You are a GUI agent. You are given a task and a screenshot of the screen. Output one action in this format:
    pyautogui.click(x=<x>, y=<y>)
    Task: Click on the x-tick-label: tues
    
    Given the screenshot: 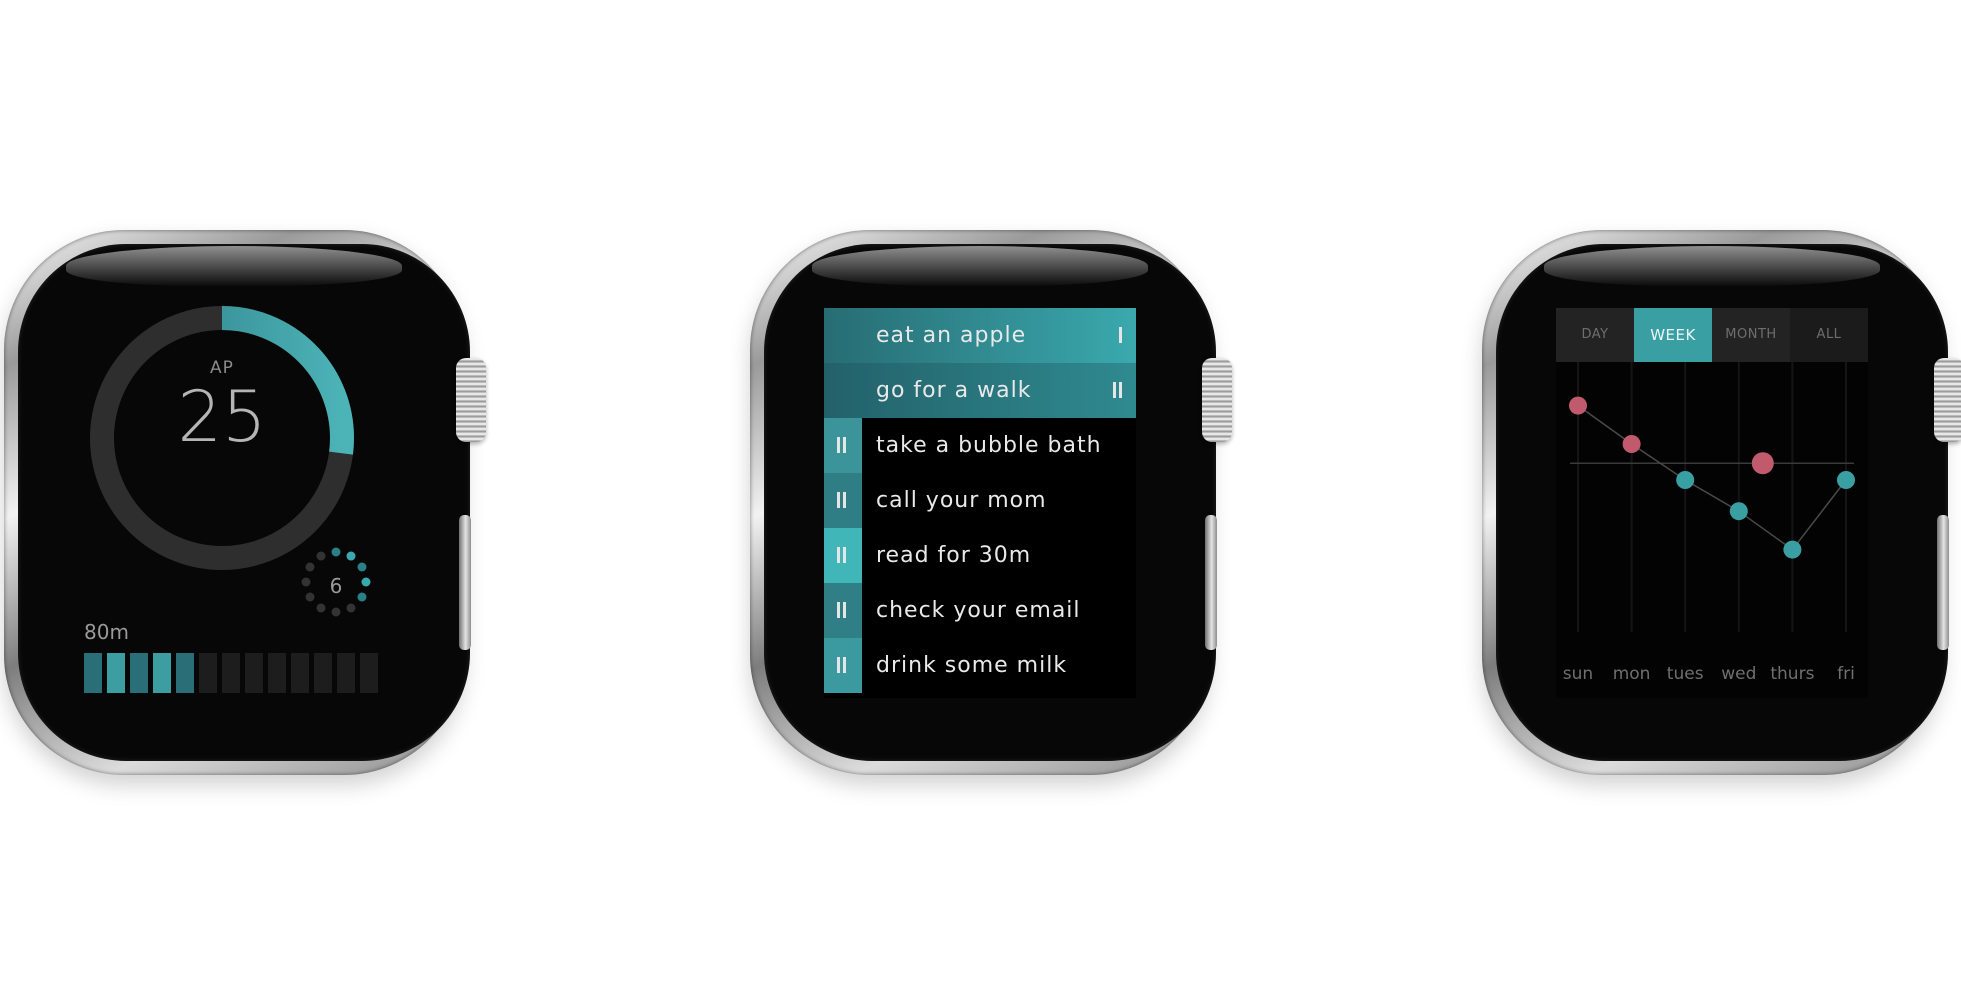 What is the action you would take?
    pyautogui.click(x=1685, y=674)
    